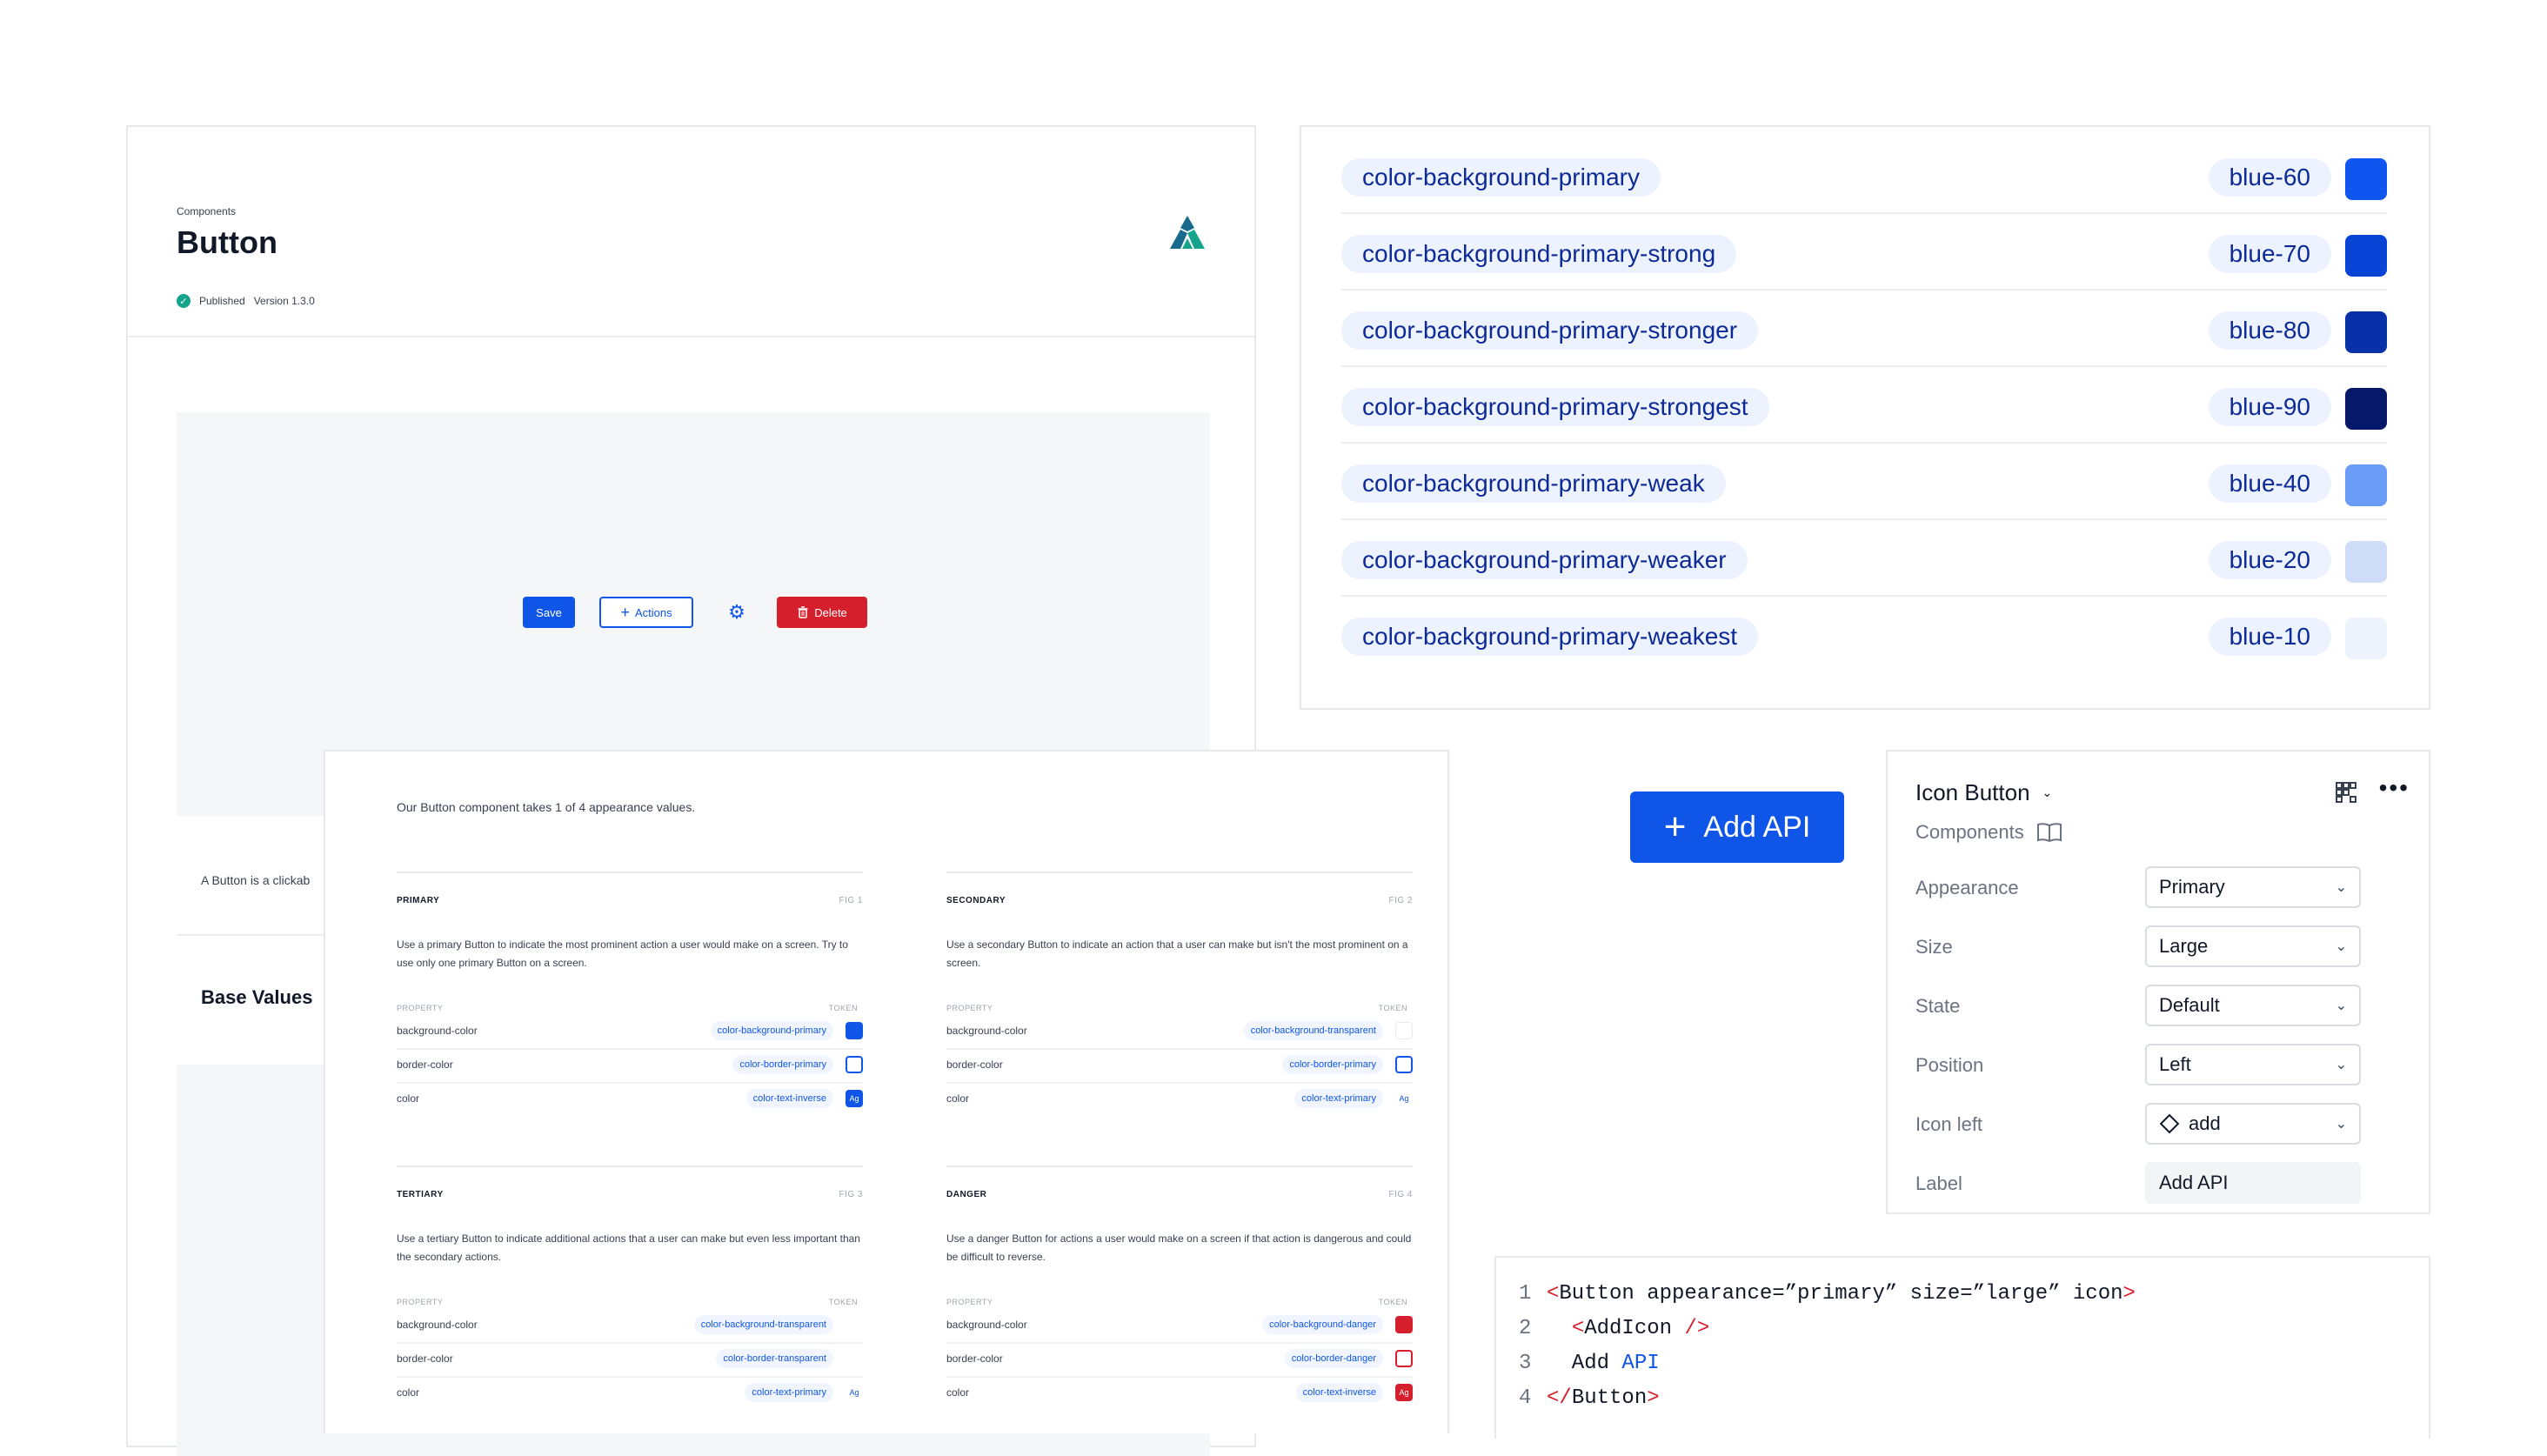 This screenshot has height=1456, width=2547. What do you see at coordinates (184, 301) in the screenshot?
I see `check-icon: ✓` at bounding box center [184, 301].